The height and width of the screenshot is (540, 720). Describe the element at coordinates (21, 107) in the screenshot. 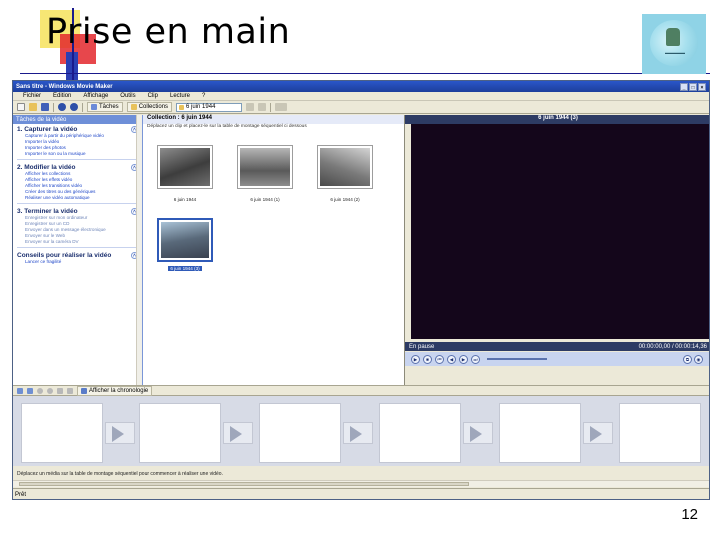

I see `new-project-icon` at that location.